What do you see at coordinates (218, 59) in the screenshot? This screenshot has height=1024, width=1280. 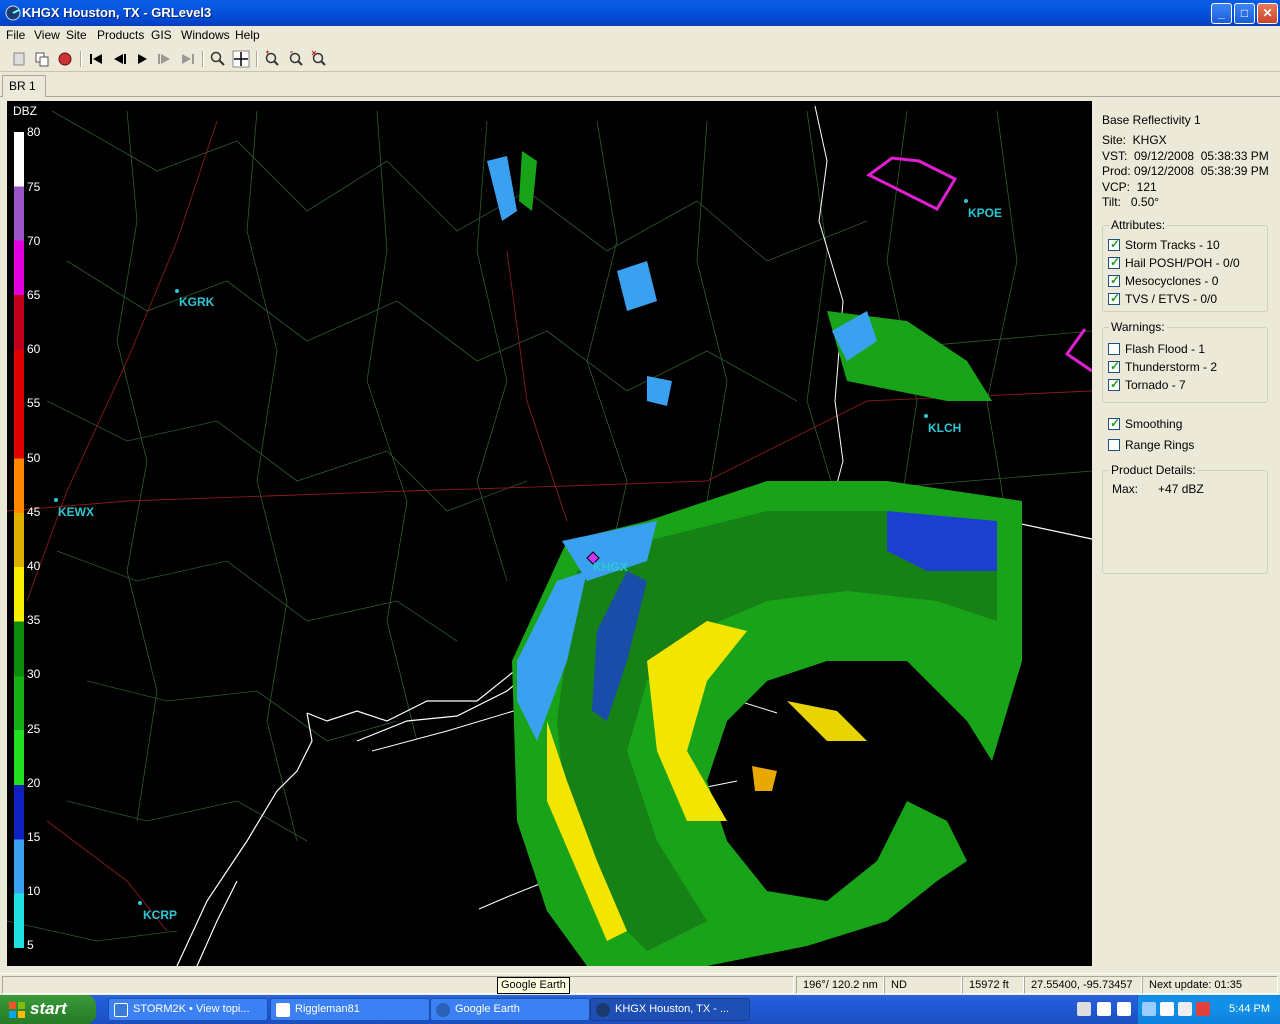 I see `zoom-icon` at bounding box center [218, 59].